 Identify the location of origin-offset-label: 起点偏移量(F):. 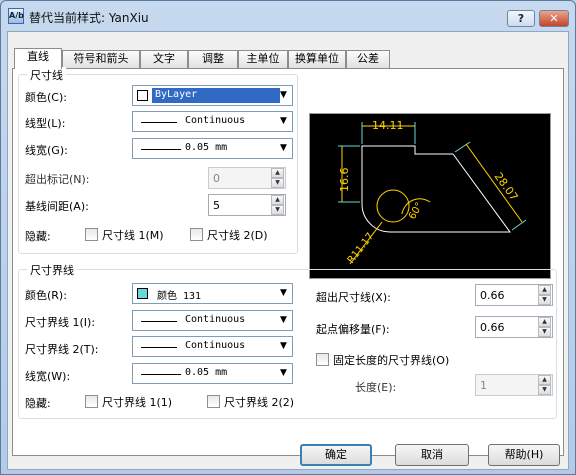
(353, 329).